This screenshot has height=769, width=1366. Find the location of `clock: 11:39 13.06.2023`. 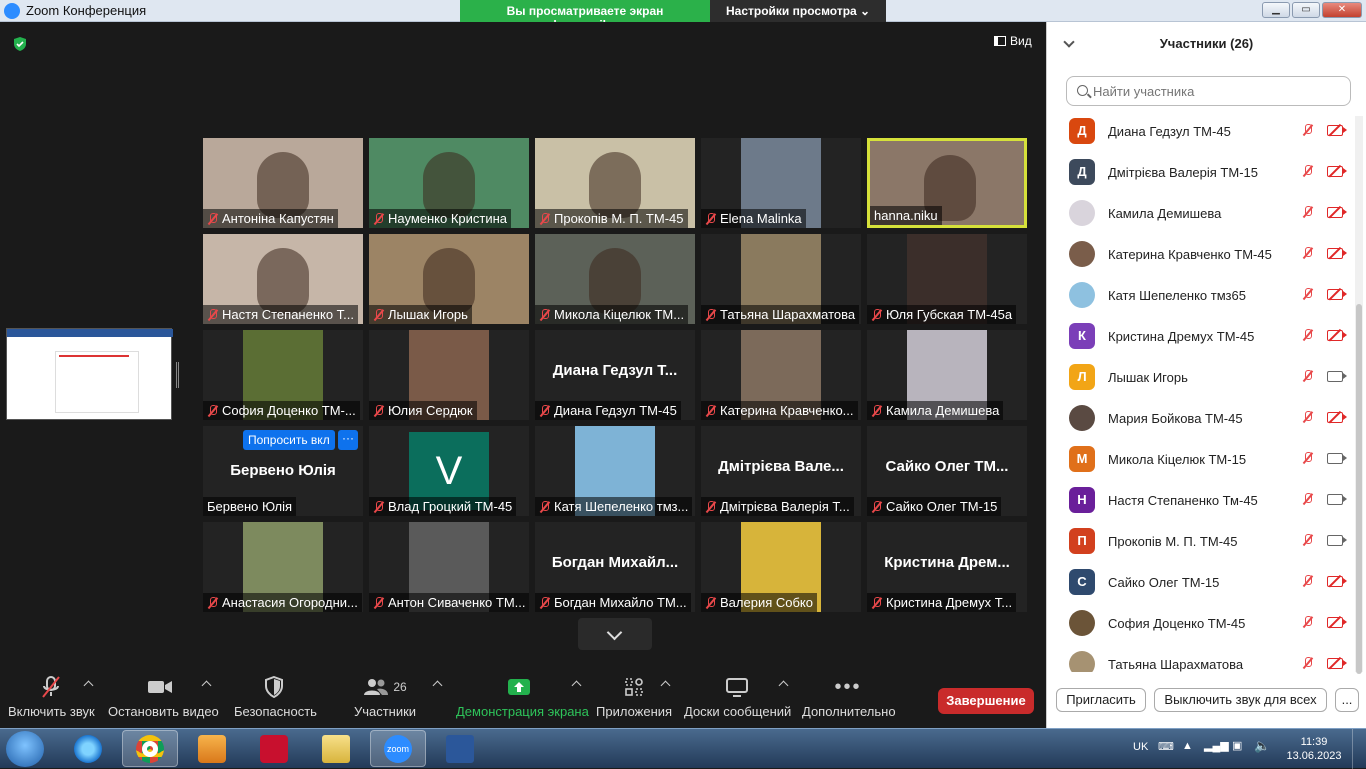

clock: 11:39 13.06.2023 is located at coordinates (1314, 749).